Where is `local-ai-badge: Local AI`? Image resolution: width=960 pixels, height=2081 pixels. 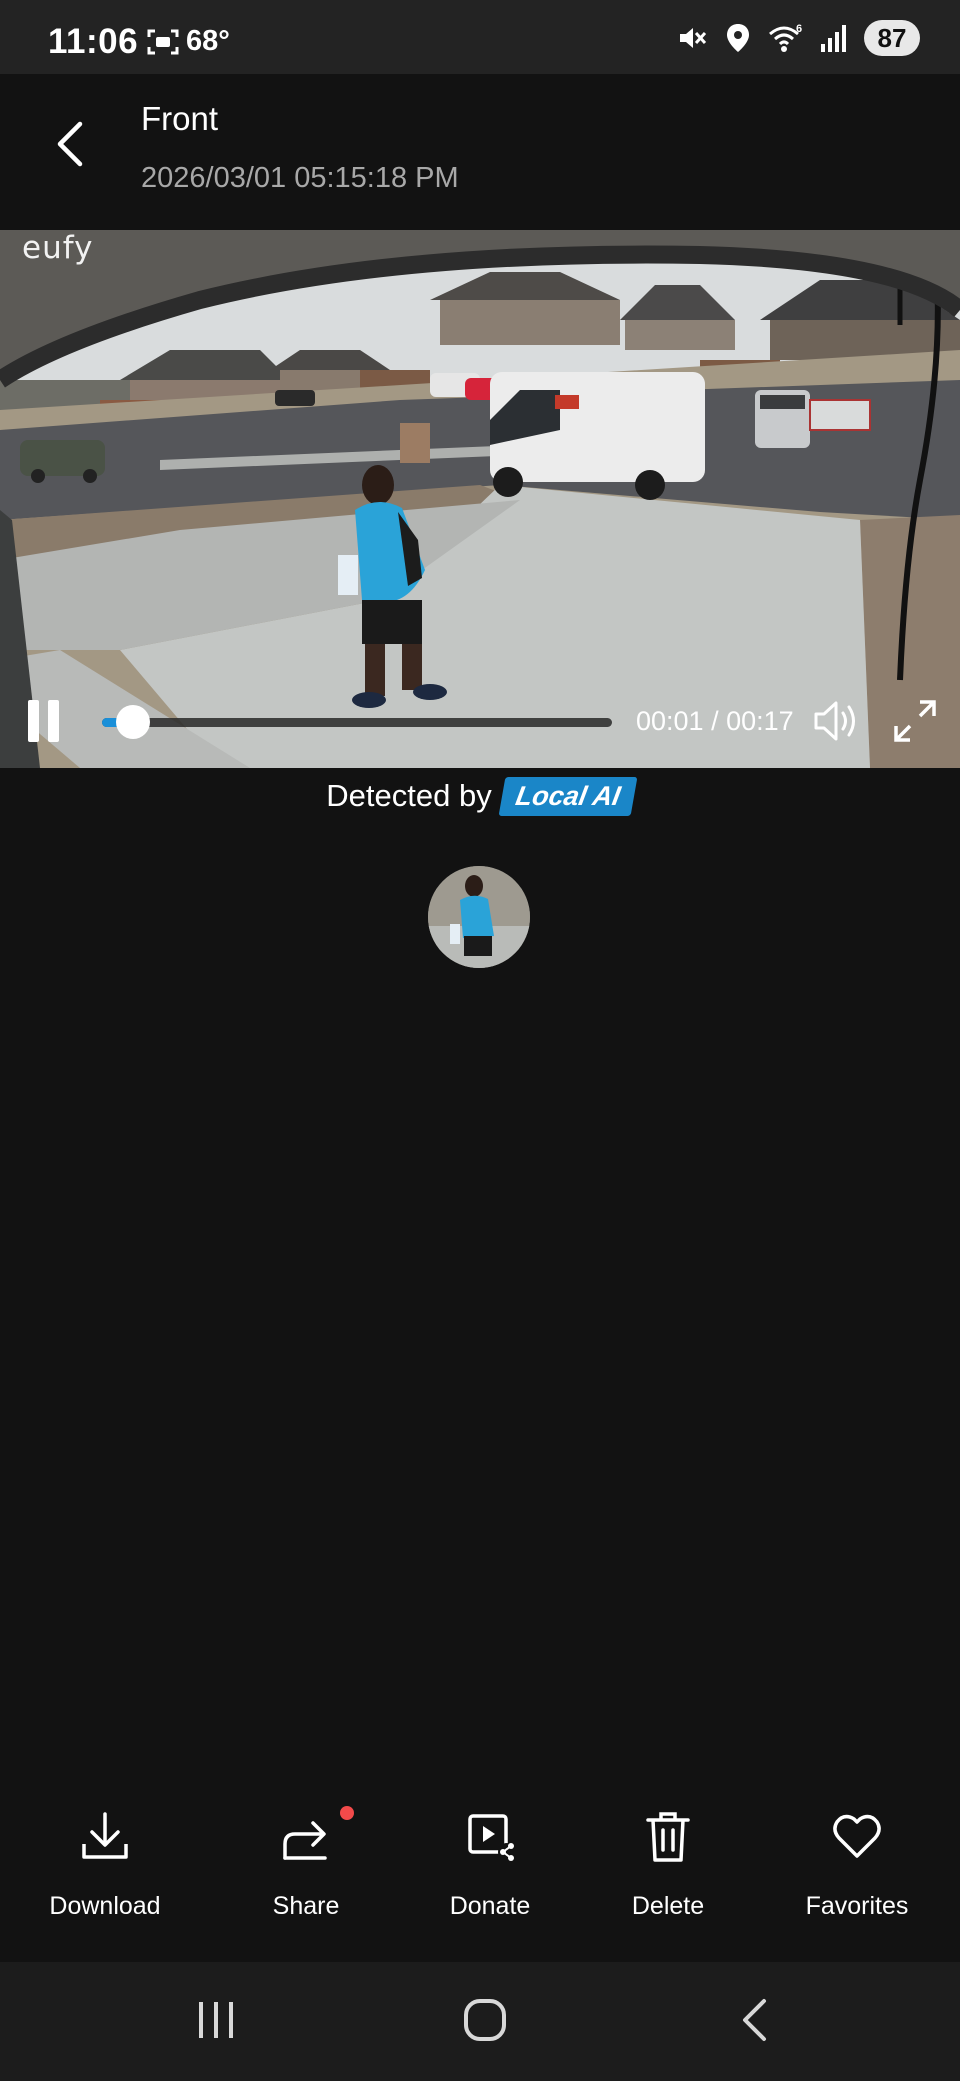 local-ai-badge: Local AI is located at coordinates (568, 796).